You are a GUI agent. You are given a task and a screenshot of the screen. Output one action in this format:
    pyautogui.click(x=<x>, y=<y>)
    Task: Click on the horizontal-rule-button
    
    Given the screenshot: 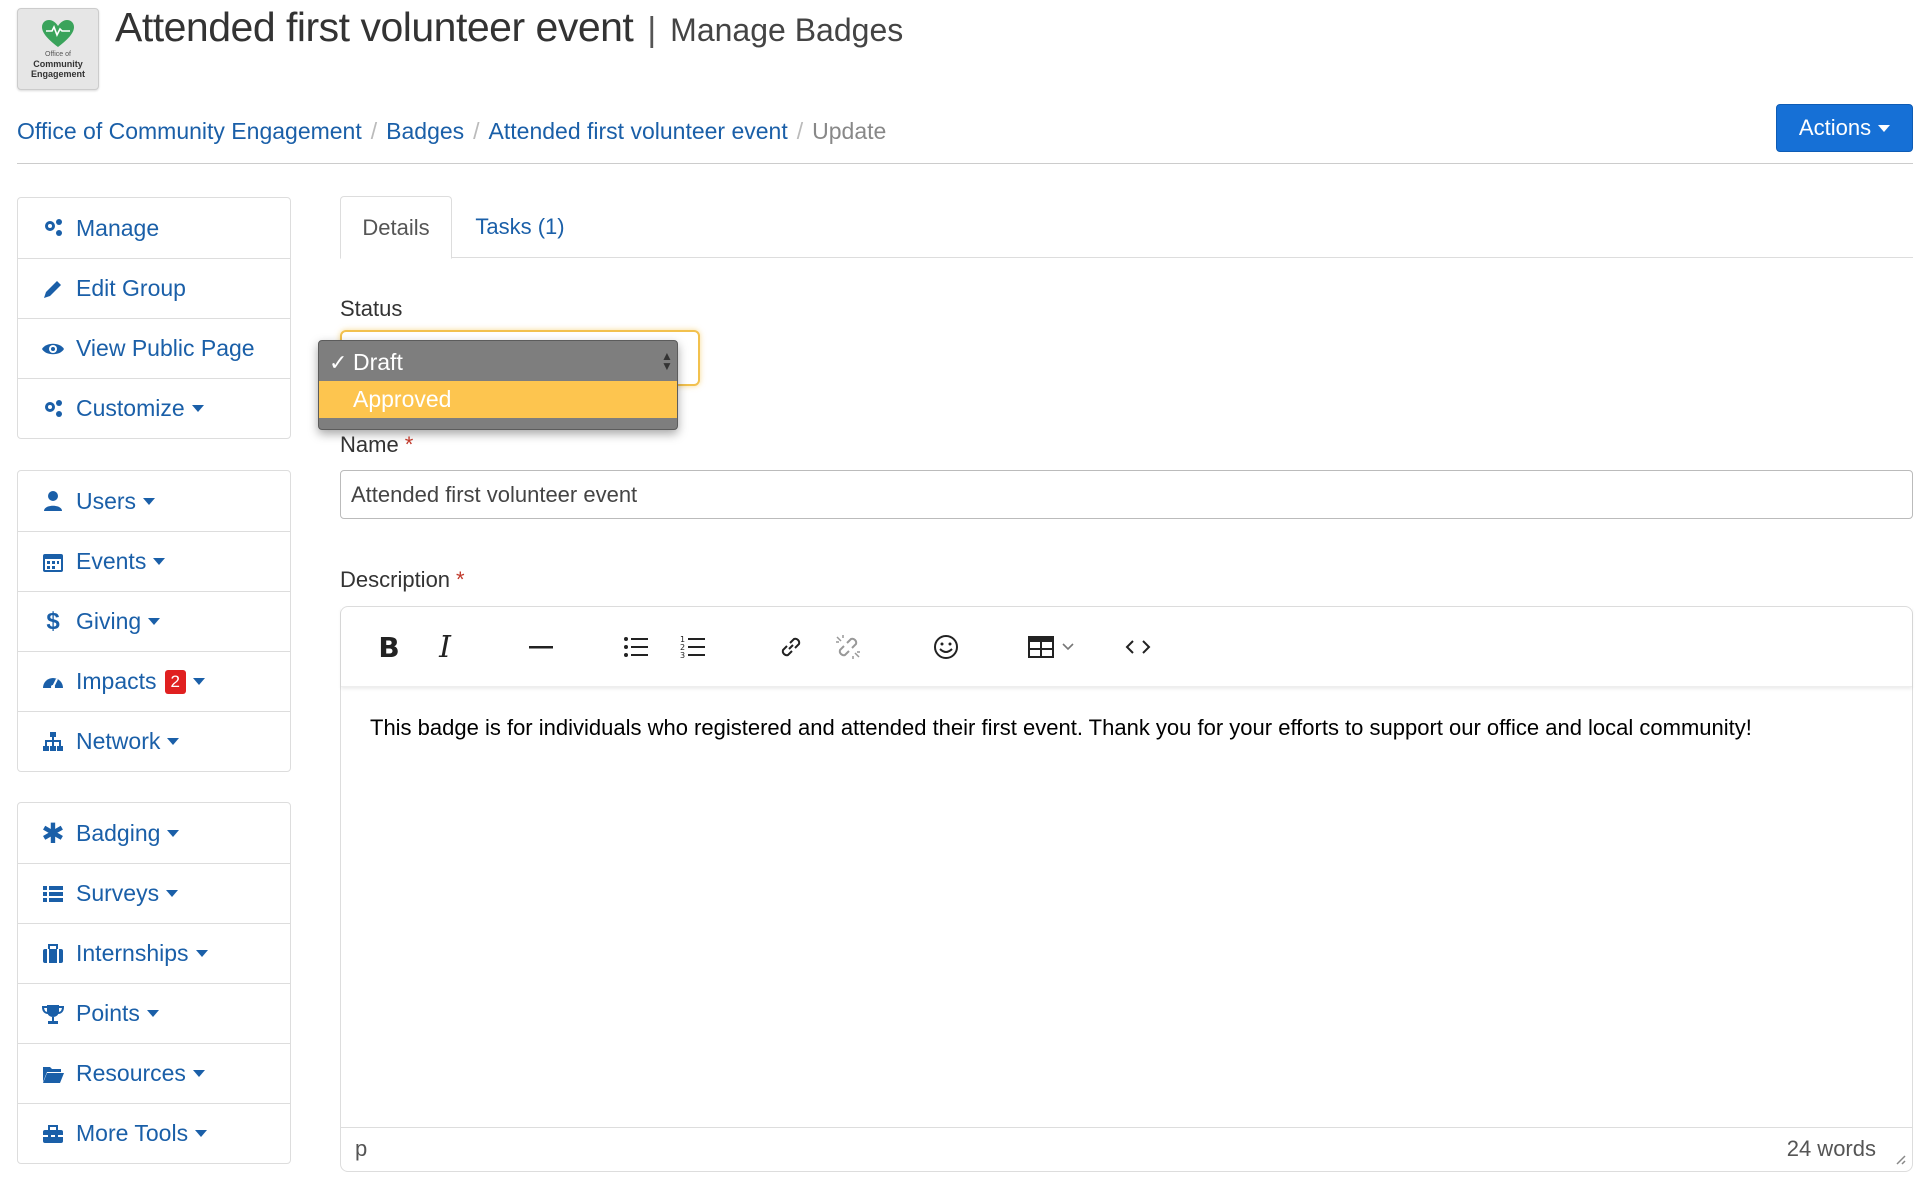 What is the action you would take?
    pyautogui.click(x=541, y=647)
    